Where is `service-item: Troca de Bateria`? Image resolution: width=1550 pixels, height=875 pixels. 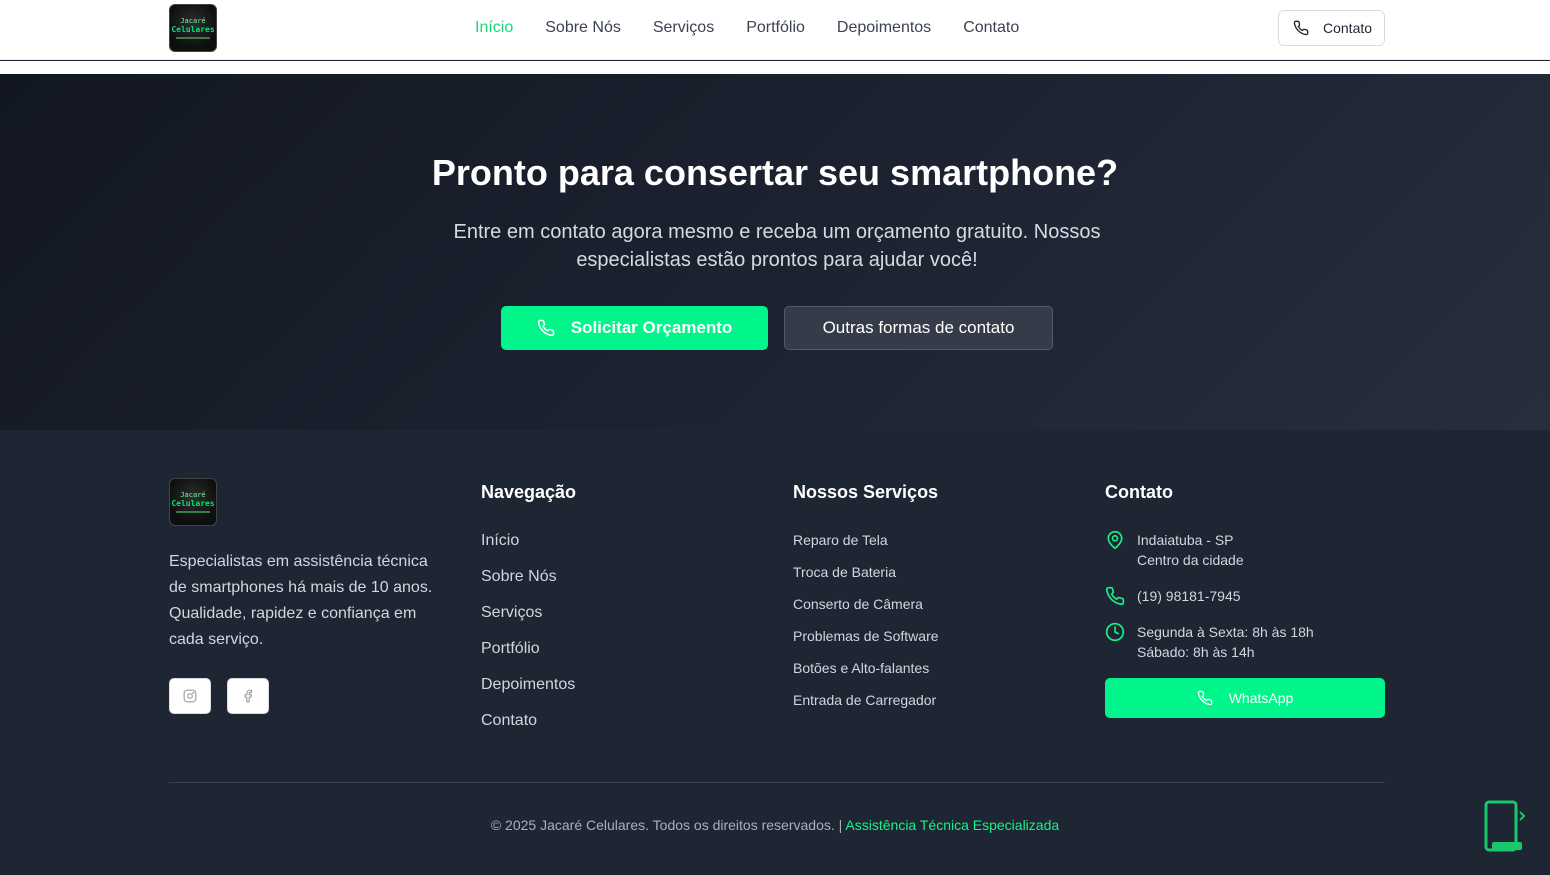 service-item: Troca de Bateria is located at coordinates (866, 579).